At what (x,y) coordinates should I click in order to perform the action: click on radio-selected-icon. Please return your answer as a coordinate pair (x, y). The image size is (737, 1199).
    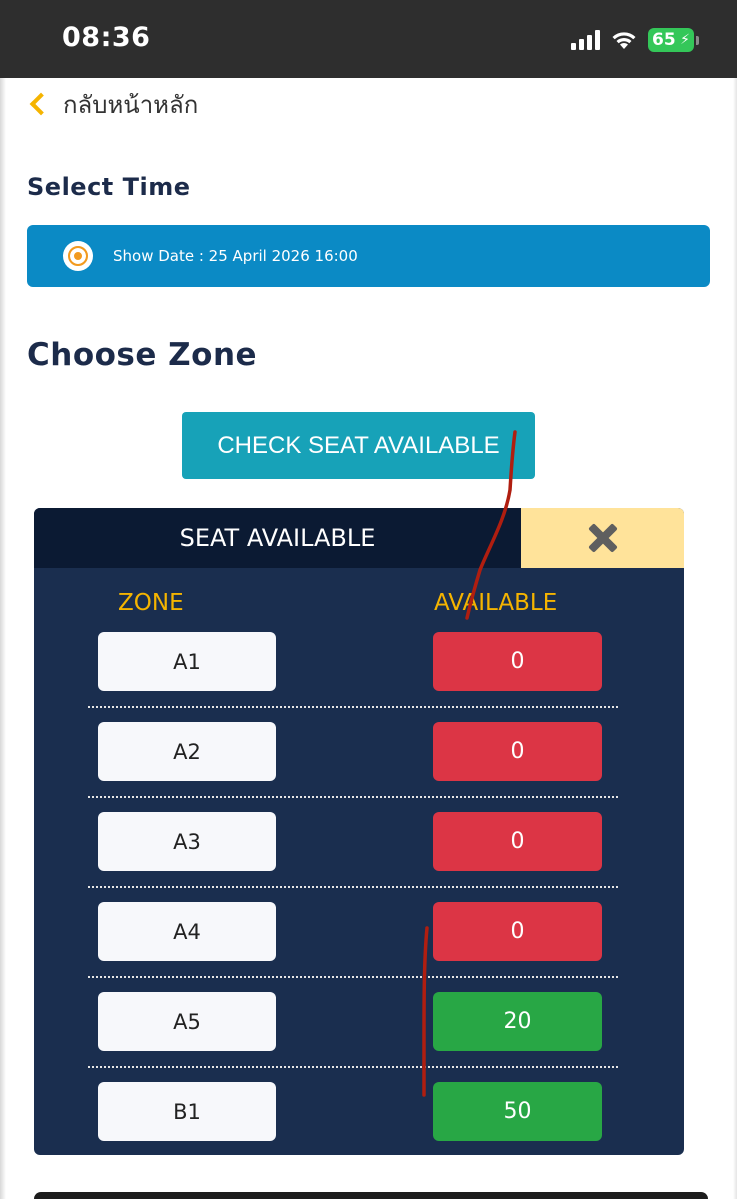
    Looking at the image, I should click on (78, 256).